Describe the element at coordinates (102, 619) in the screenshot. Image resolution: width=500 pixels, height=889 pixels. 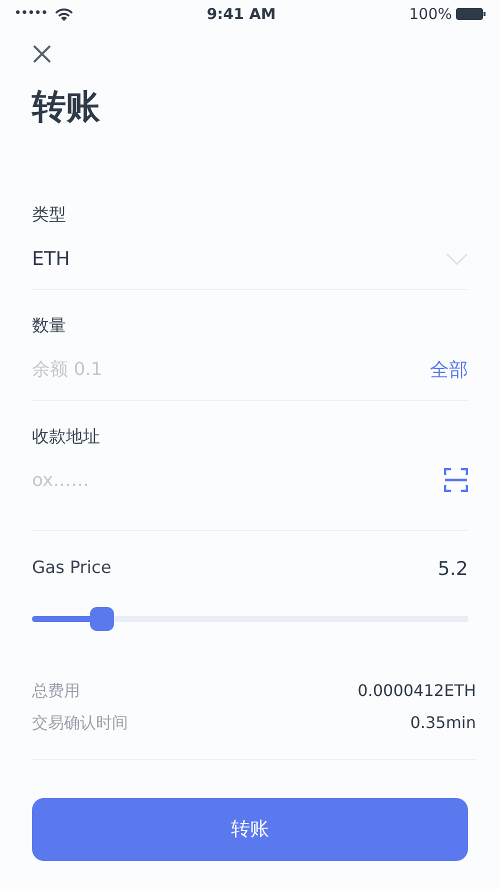
I see `slider-thumb` at that location.